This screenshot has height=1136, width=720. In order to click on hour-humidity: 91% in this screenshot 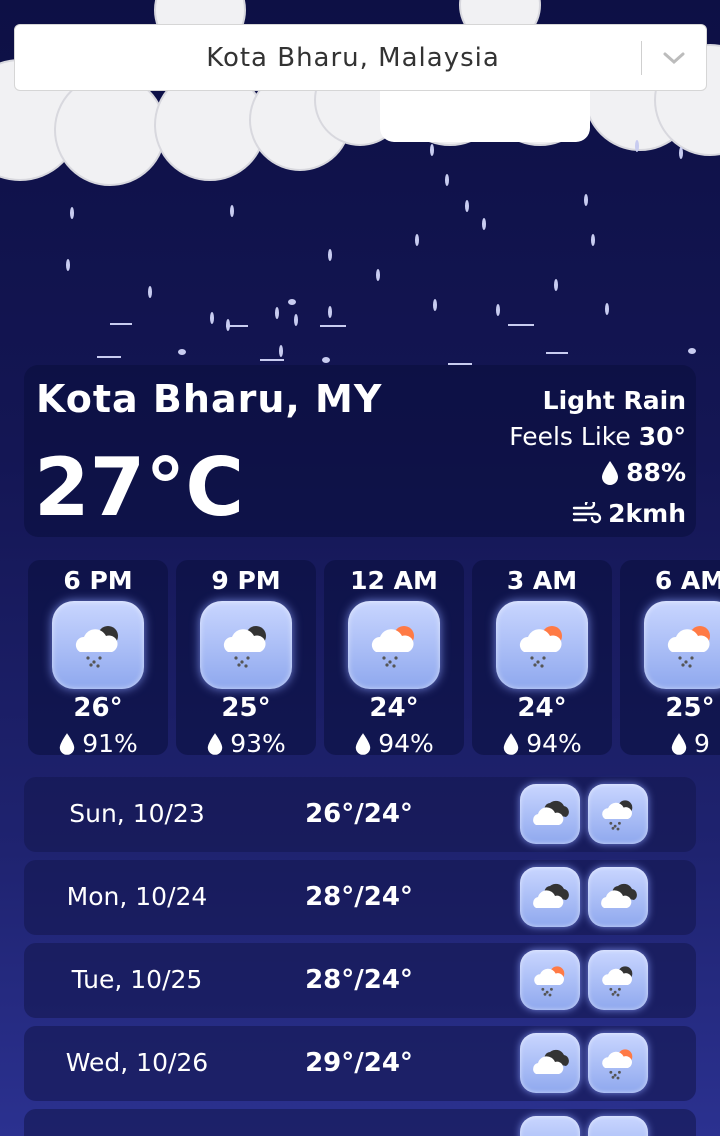, I will do `click(98, 742)`.